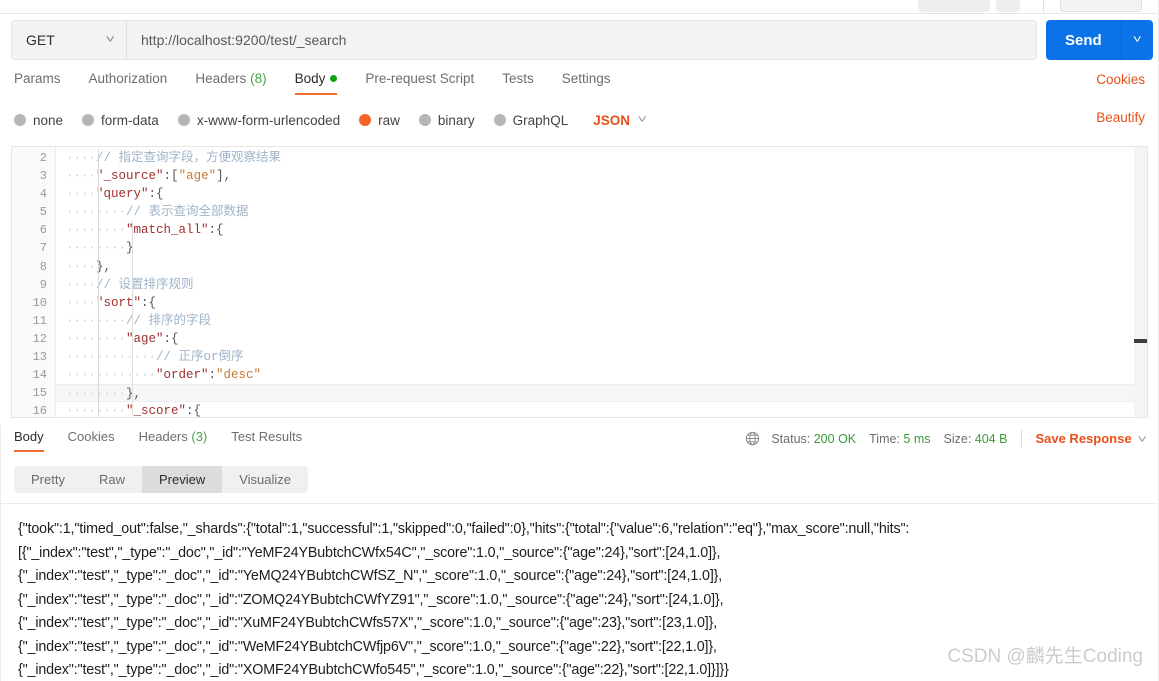 The width and height of the screenshot is (1159, 681). What do you see at coordinates (884, 438) in the screenshot?
I see `time-label: Time:` at bounding box center [884, 438].